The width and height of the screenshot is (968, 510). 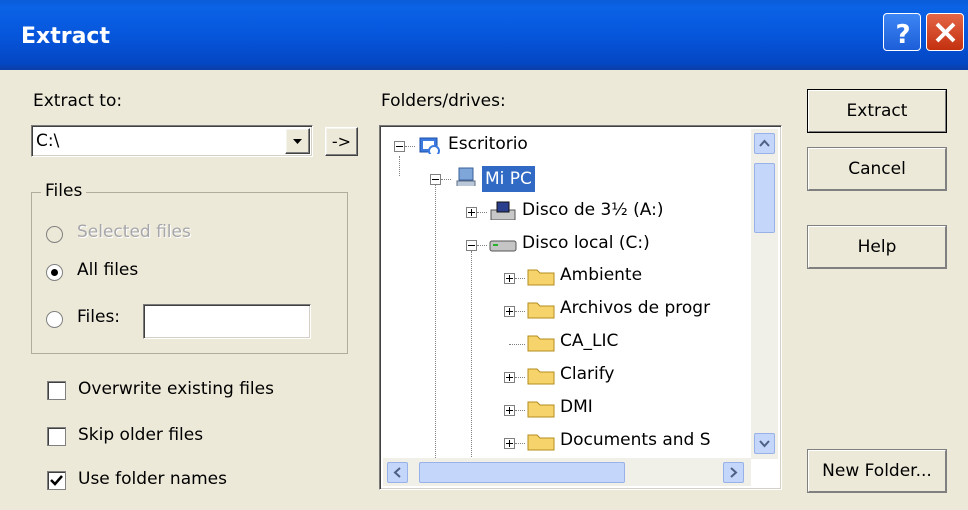 I want to click on overwrite-checkbox, so click(x=56, y=390).